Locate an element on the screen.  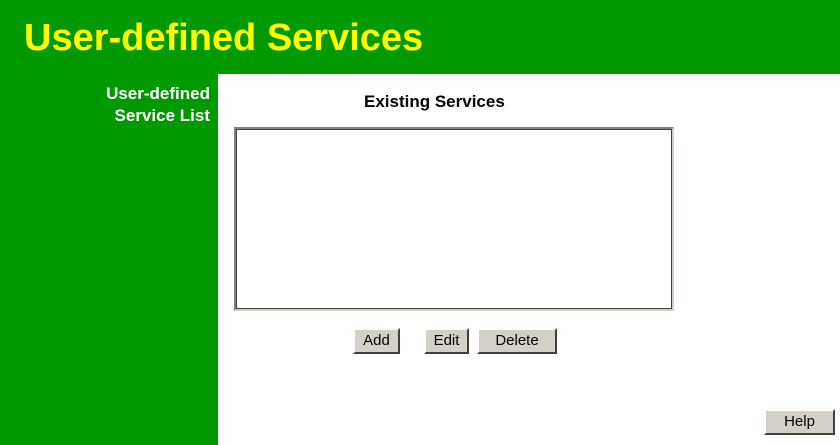
sidebar-label-line-1: User-defined is located at coordinates (158, 93).